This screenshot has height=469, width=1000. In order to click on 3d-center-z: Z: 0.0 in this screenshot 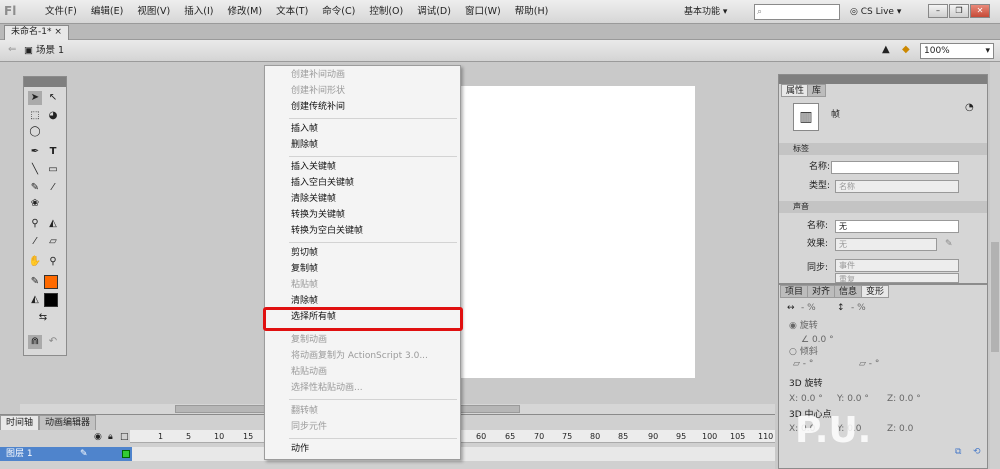, I will do `click(900, 429)`.